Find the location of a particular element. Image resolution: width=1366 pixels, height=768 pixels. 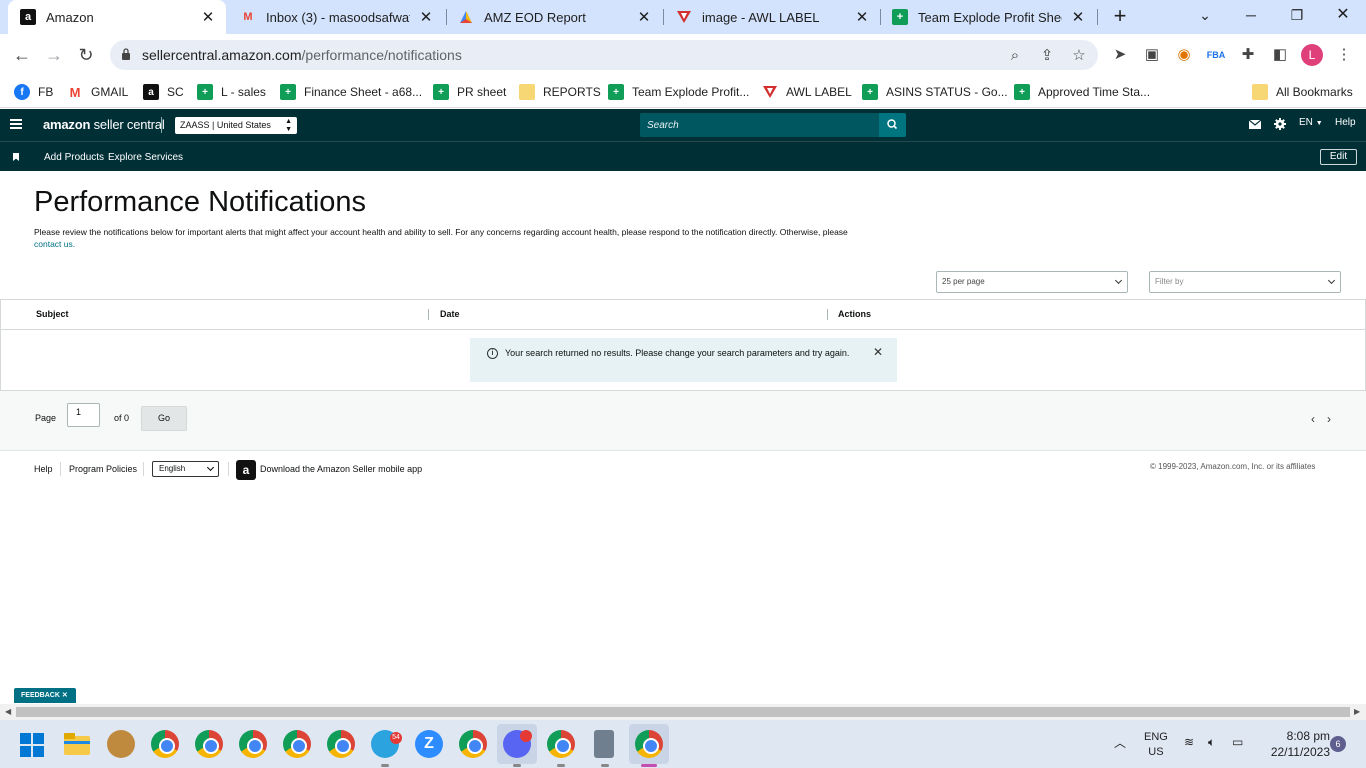

back-arrow-icon: ← is located at coordinates (22, 55).